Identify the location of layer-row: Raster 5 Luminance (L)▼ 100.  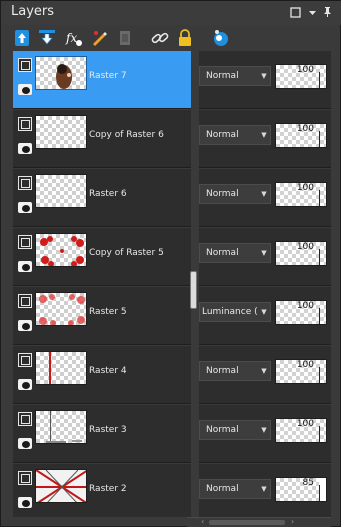
(172, 316).